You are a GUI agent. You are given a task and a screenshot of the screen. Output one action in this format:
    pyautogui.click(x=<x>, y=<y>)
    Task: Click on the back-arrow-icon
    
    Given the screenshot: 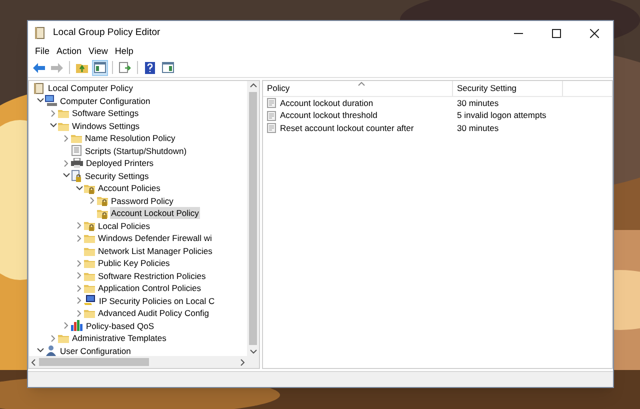 What is the action you would take?
    pyautogui.click(x=39, y=67)
    